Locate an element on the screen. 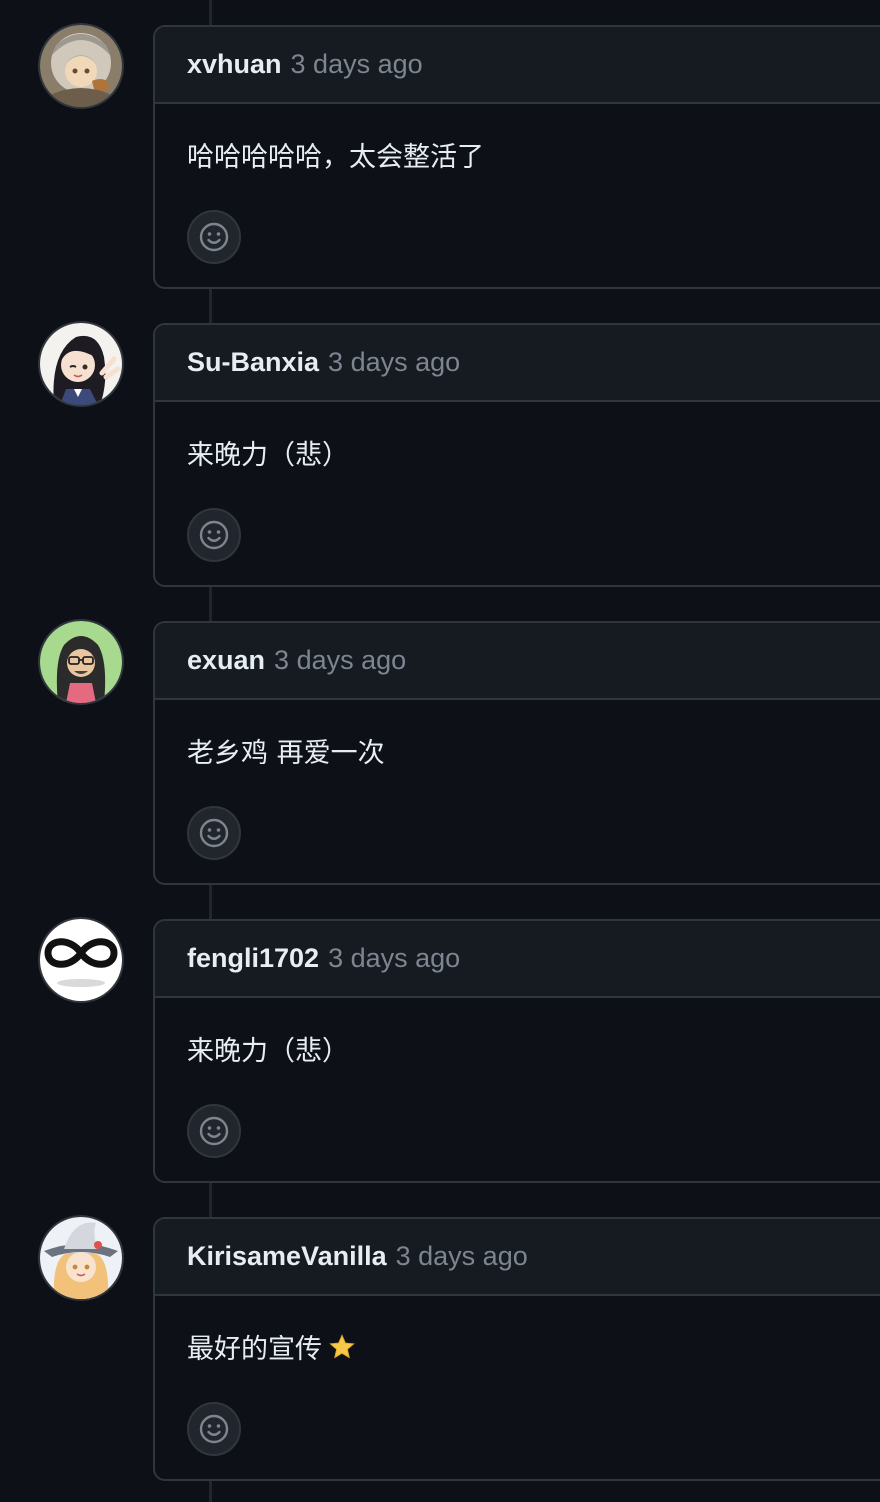 This screenshot has height=1502, width=880. comment-card: KirisameVanilla 3 days ago 最好的宣传 is located at coordinates (516, 1349).